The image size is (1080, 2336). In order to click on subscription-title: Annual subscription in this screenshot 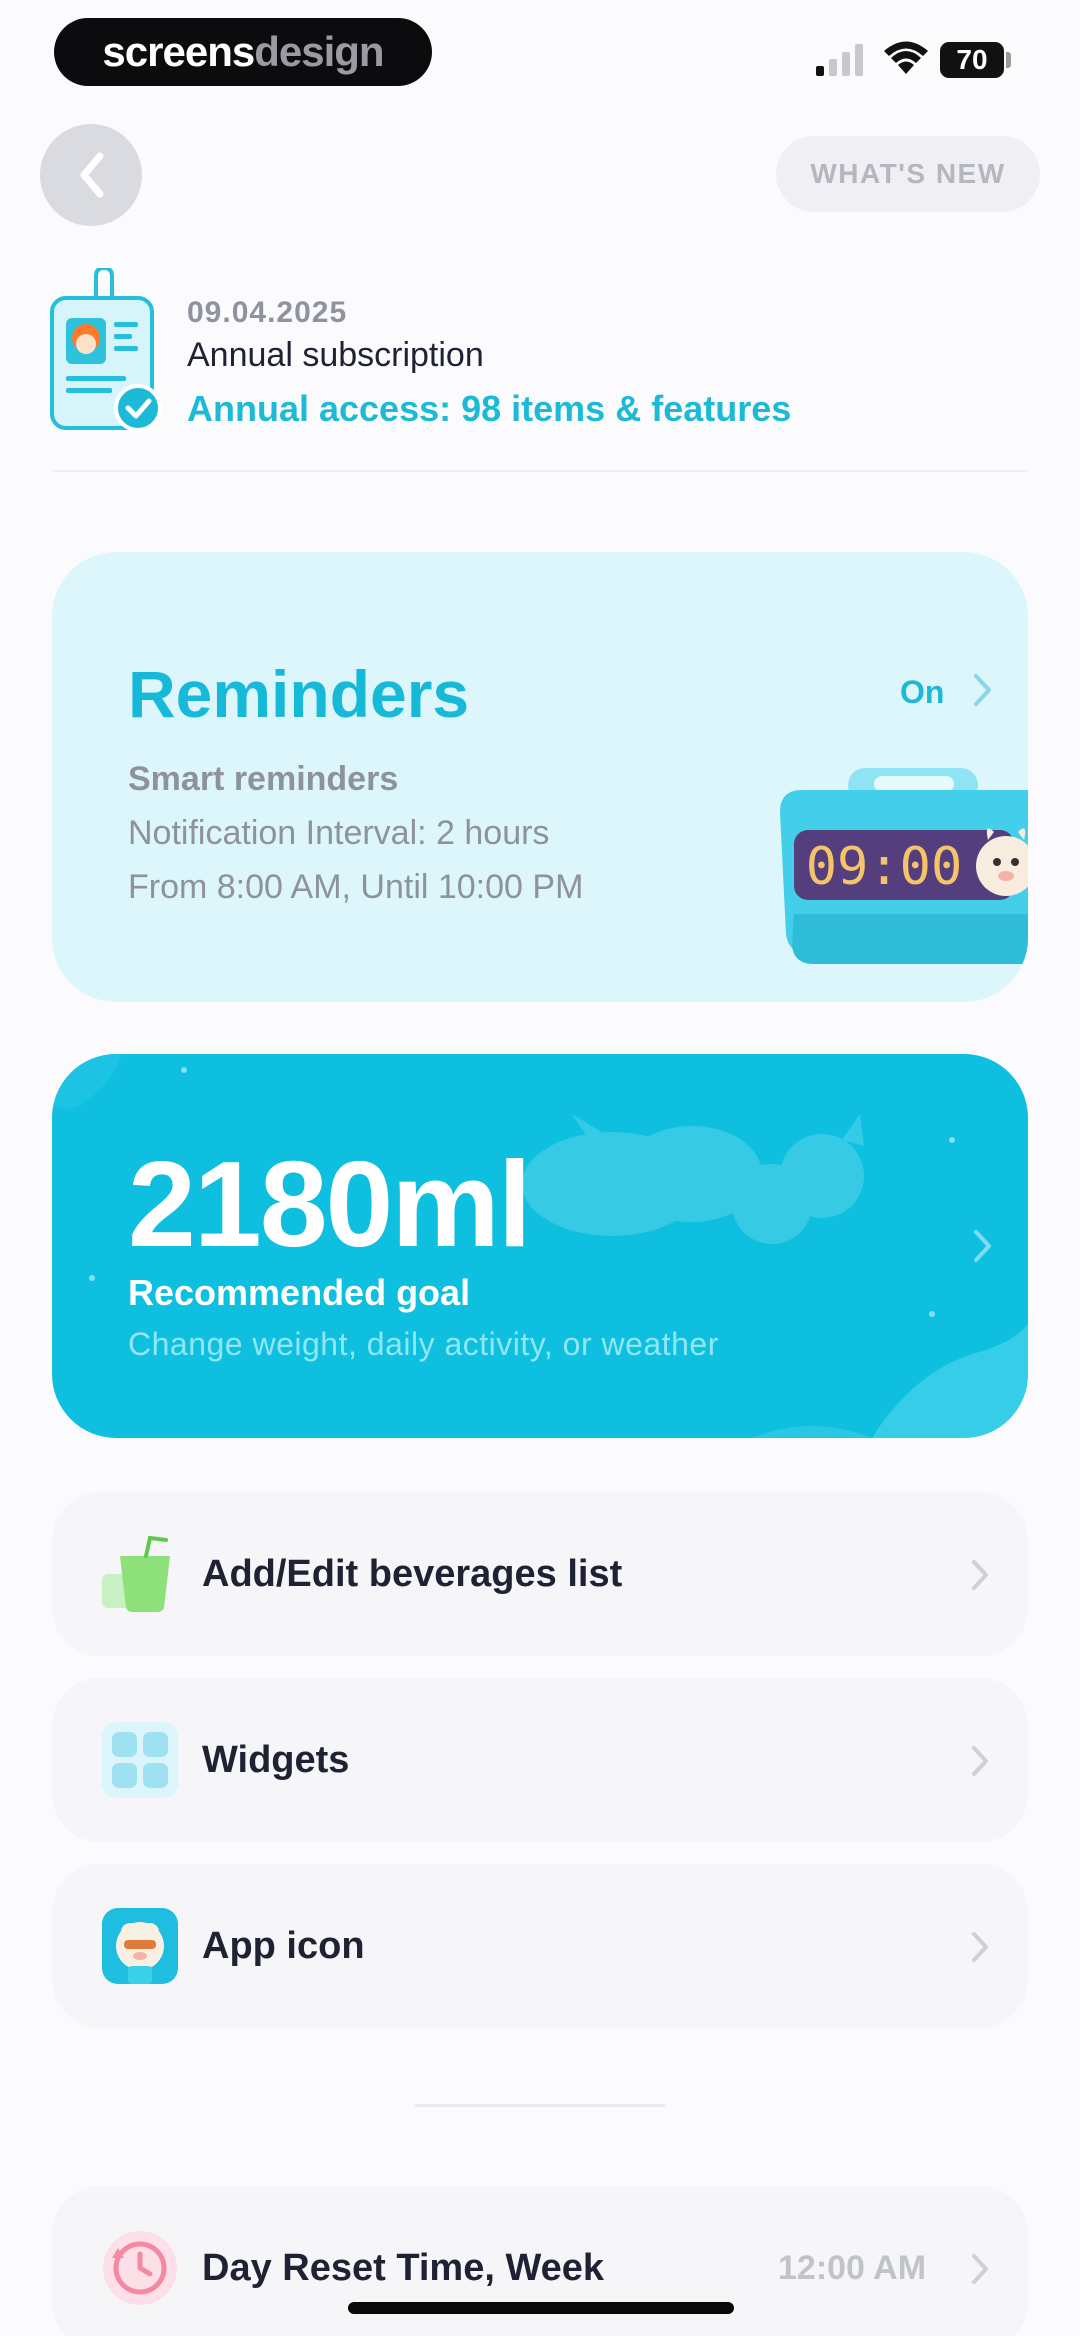, I will do `click(335, 355)`.